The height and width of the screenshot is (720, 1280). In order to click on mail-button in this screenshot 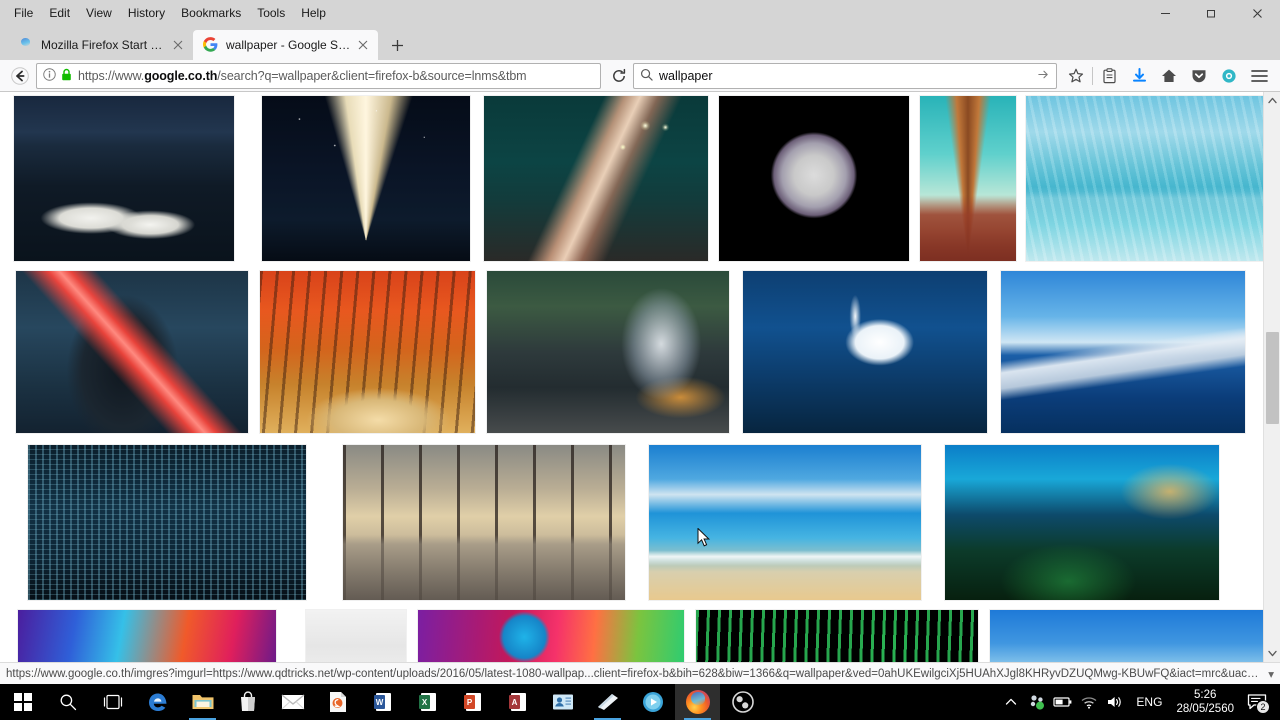, I will do `click(292, 702)`.